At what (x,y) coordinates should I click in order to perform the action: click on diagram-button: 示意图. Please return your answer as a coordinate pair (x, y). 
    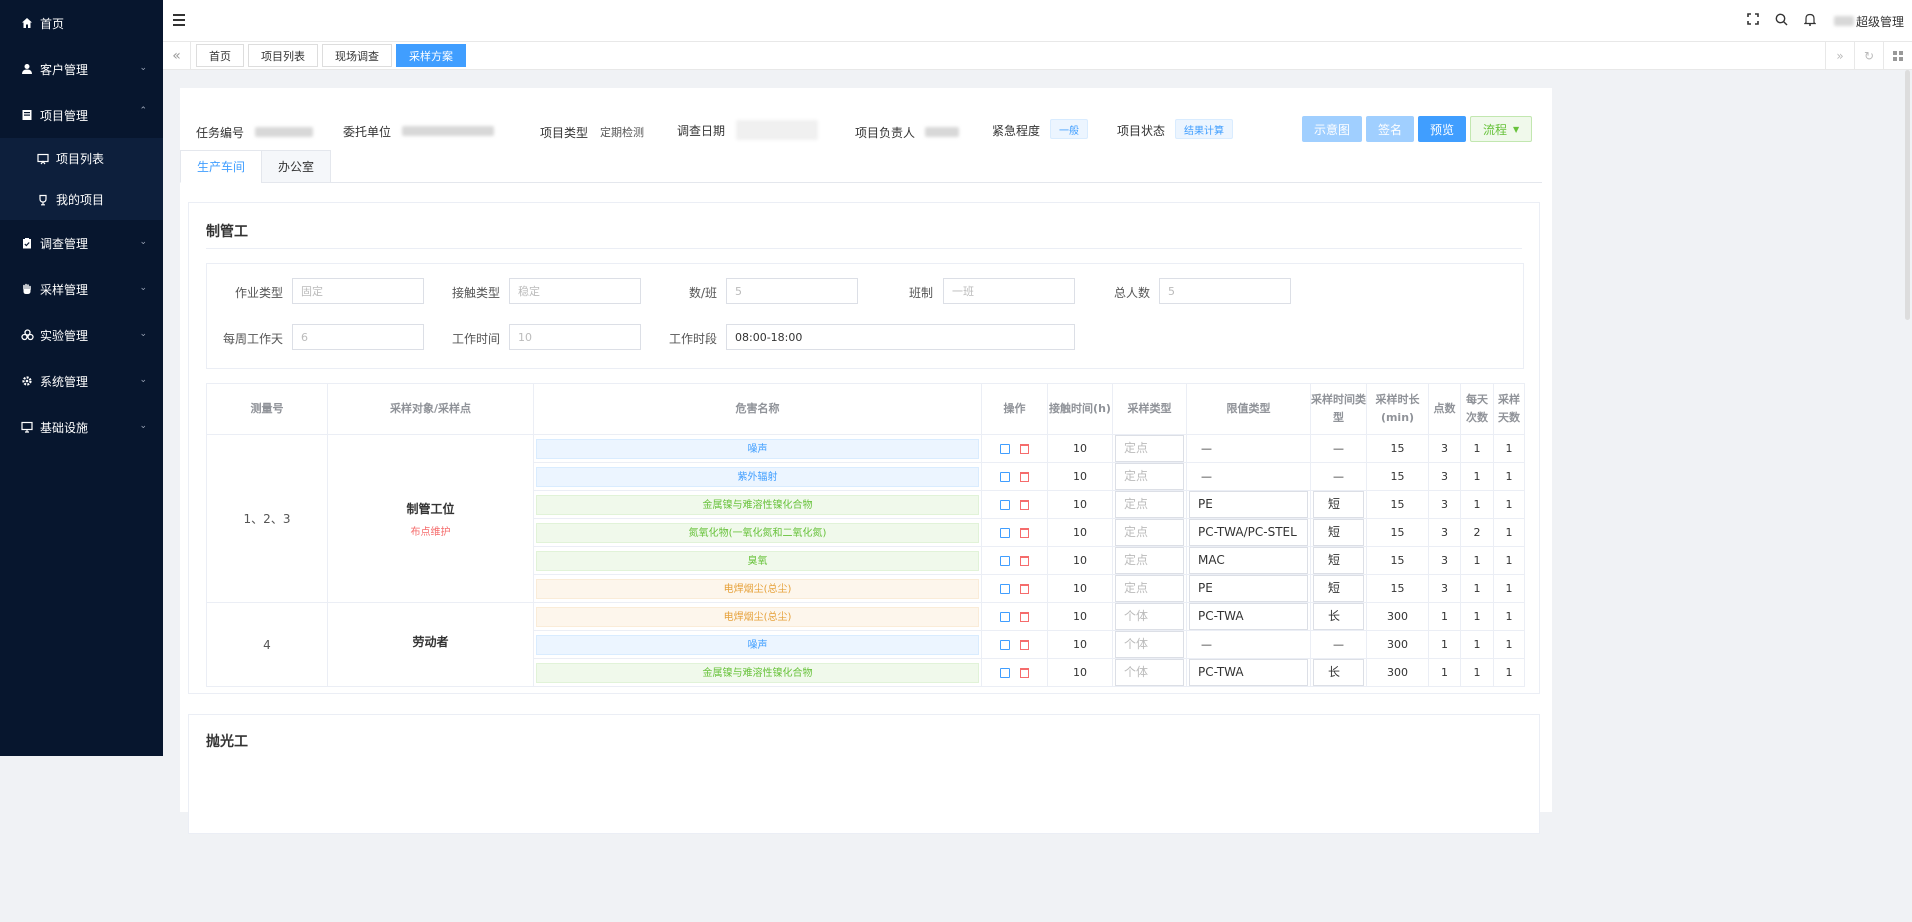
    Looking at the image, I should click on (1332, 129).